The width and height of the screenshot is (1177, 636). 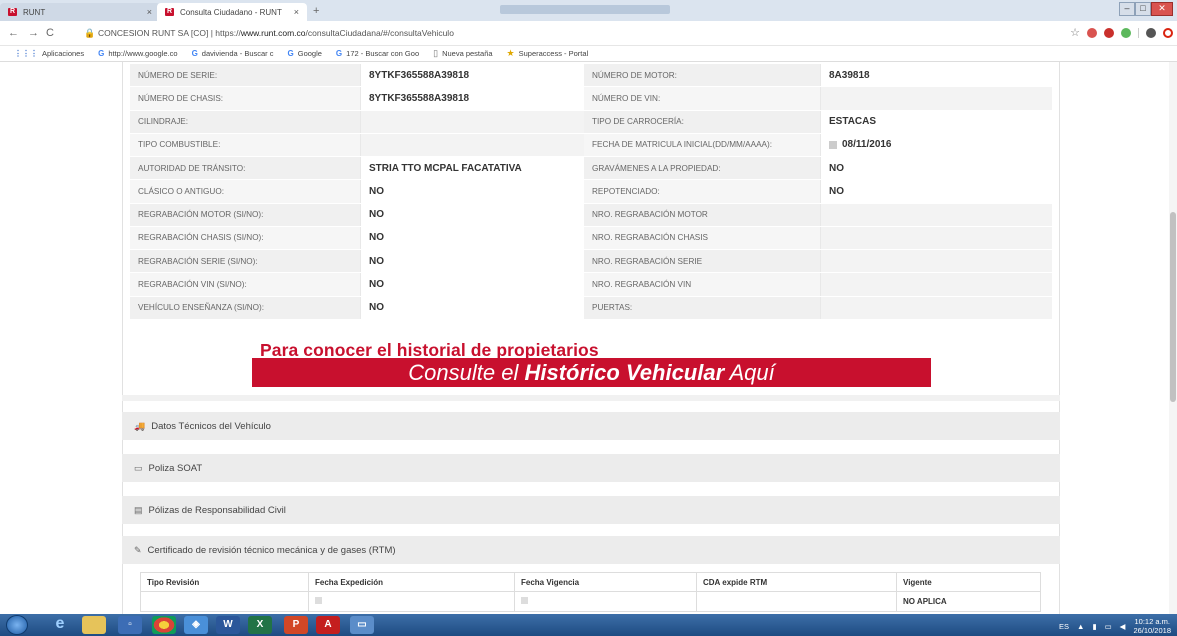 I want to click on field-value: 8A39818, so click(x=936, y=75).